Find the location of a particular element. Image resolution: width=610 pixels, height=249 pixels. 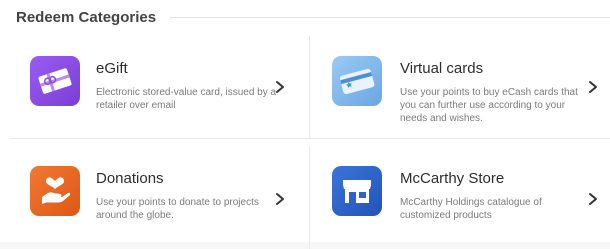

virtual-card-icon is located at coordinates (357, 81).